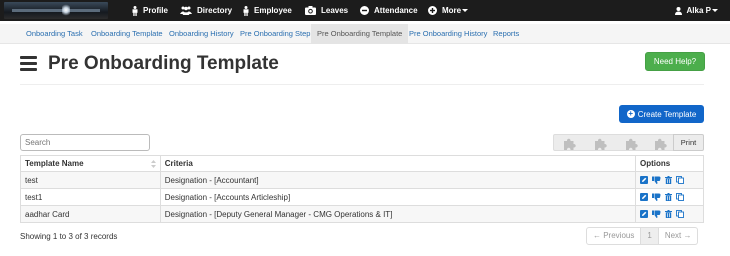 This screenshot has height=256, width=730. What do you see at coordinates (54, 34) in the screenshot?
I see `subnav-onboarding-task: Onboarding Task` at bounding box center [54, 34].